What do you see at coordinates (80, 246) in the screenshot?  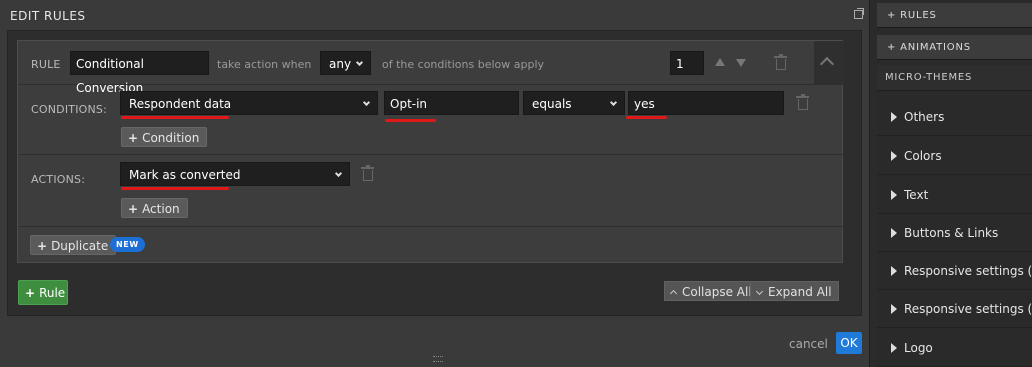 I see `duplicate-label: Duplicate` at bounding box center [80, 246].